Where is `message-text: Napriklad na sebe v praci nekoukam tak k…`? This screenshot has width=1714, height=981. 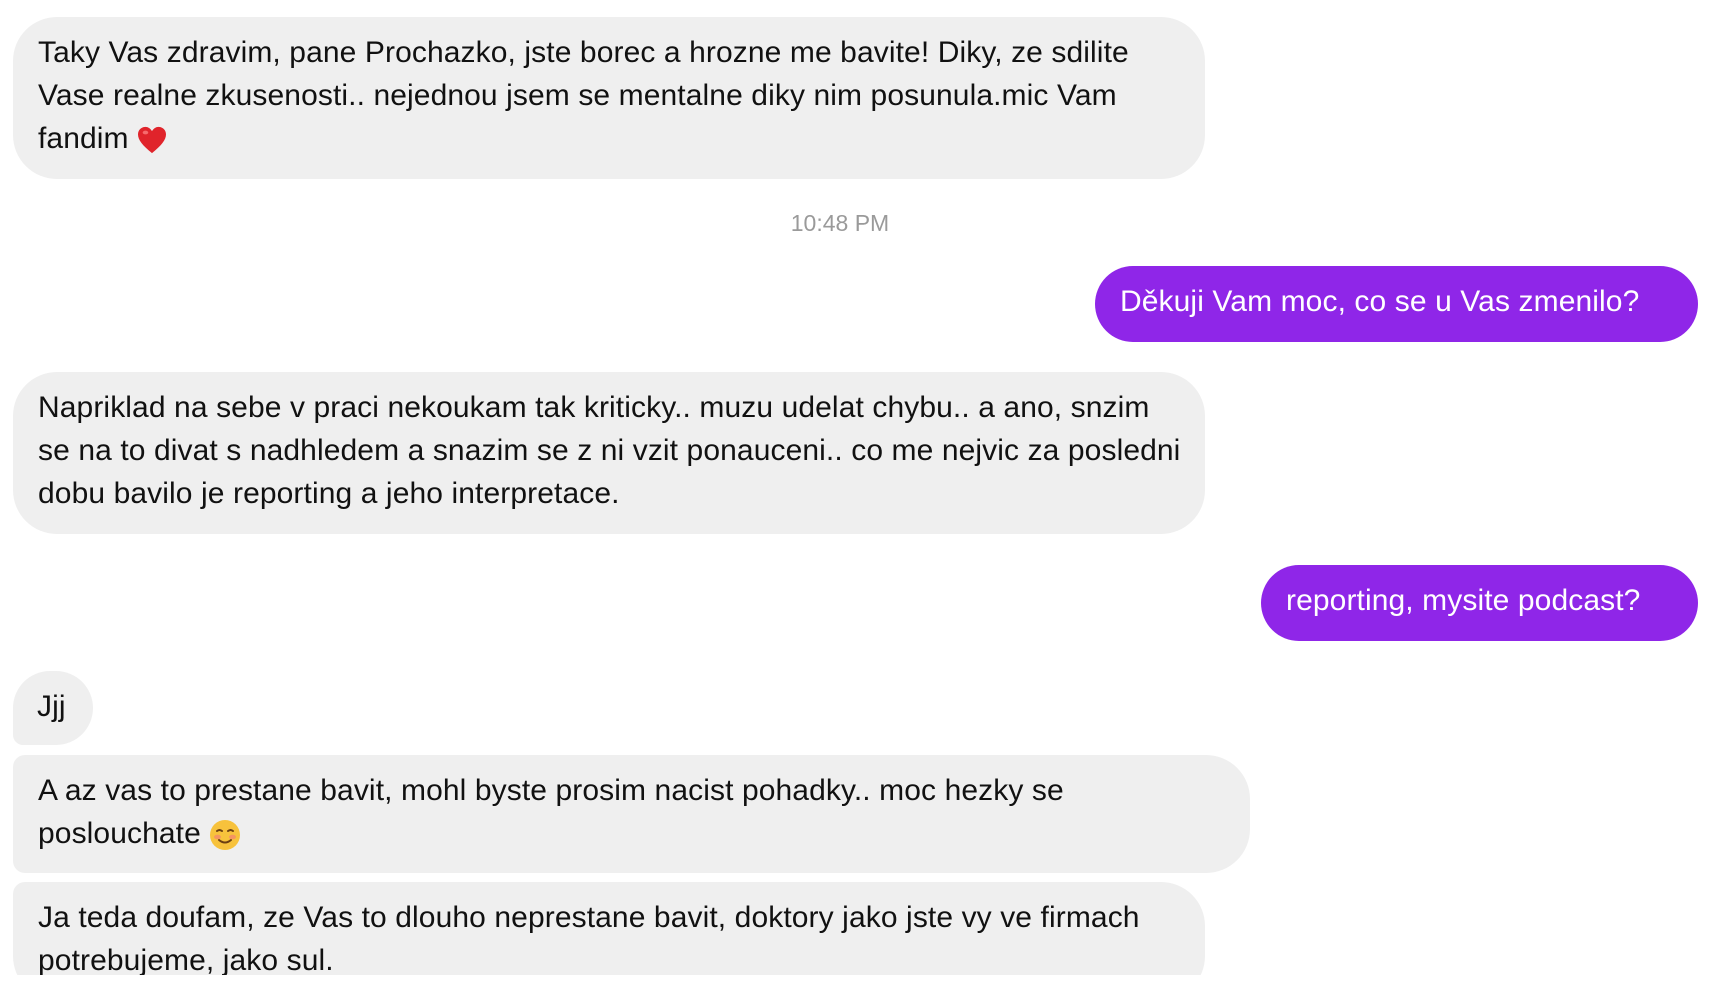 message-text: Napriklad na sebe v praci nekoukam tak k… is located at coordinates (609, 450).